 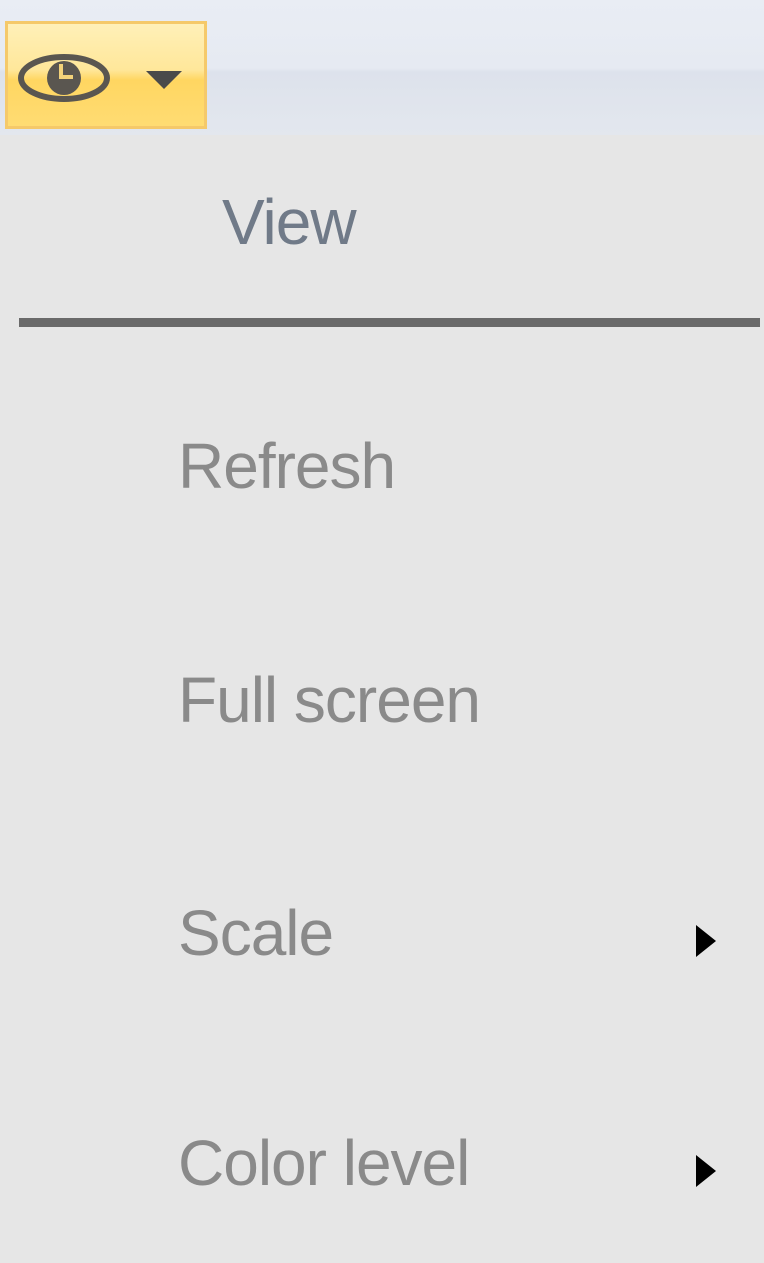 I want to click on menu-item-refresh: Refresh, so click(x=382, y=469).